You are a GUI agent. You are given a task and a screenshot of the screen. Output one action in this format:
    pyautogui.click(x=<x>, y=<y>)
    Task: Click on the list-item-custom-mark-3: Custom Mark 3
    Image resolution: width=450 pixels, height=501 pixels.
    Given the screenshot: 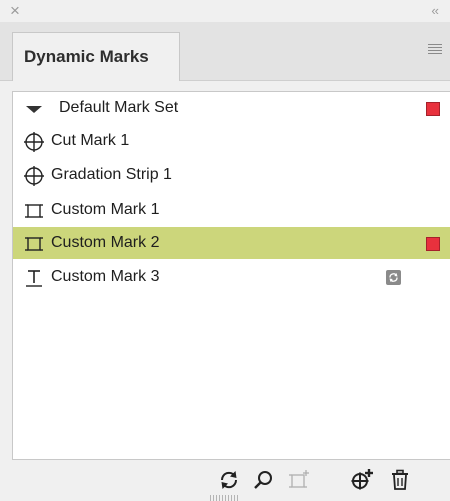 What is the action you would take?
    pyautogui.click(x=231, y=277)
    